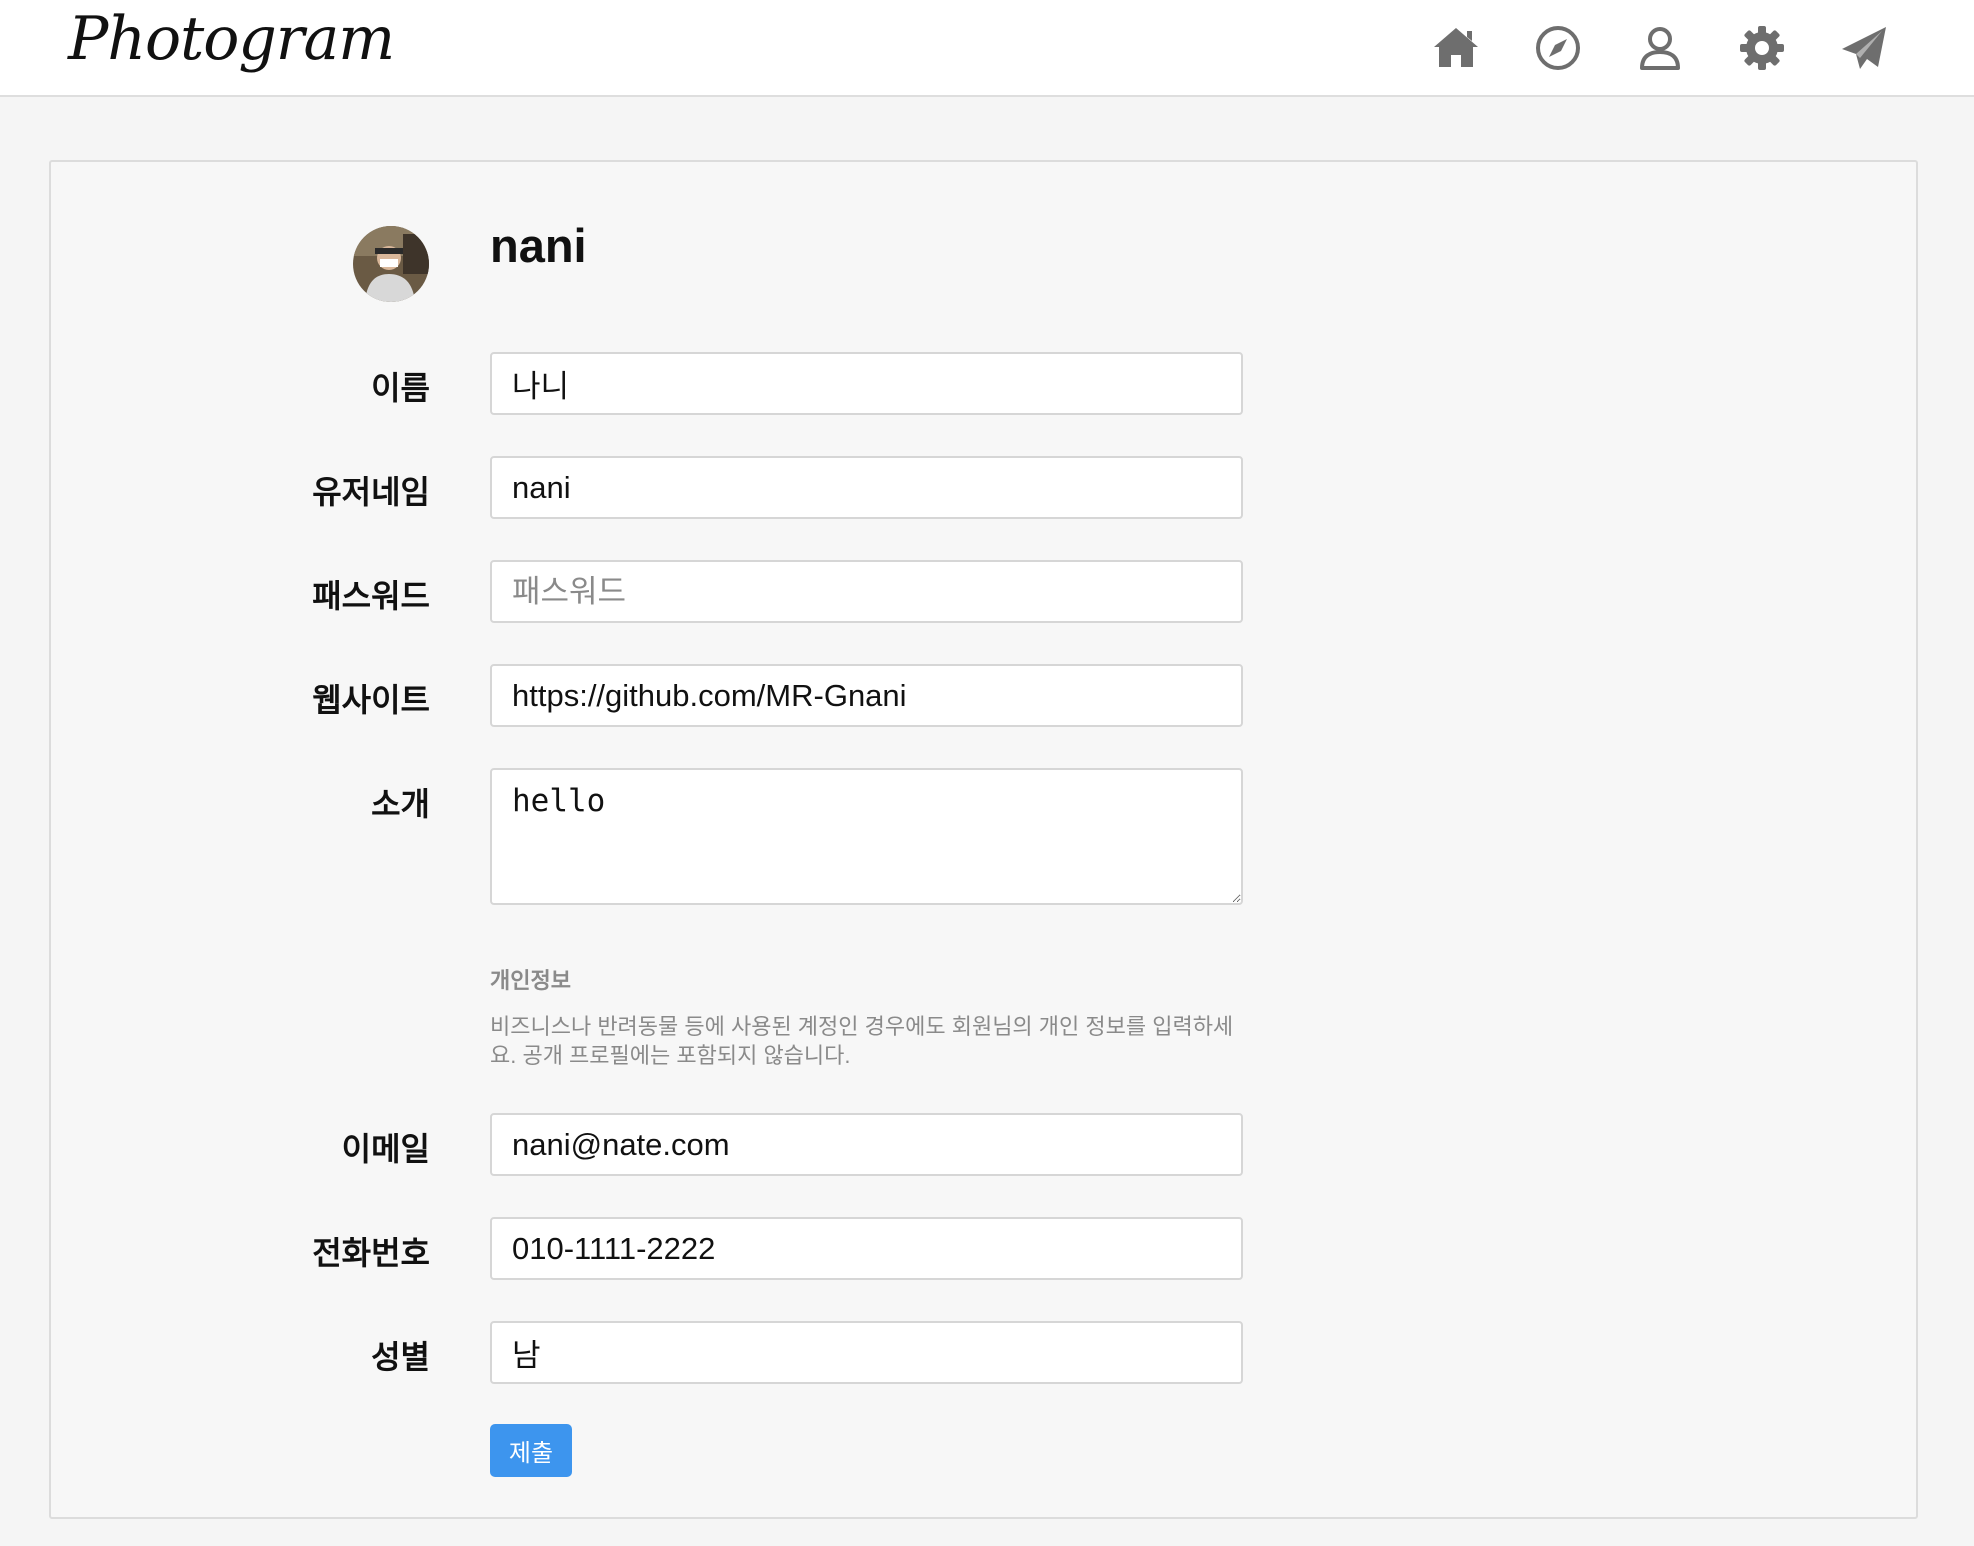 This screenshot has height=1546, width=1974. Describe the element at coordinates (866, 1248) in the screenshot. I see `phone-field` at that location.